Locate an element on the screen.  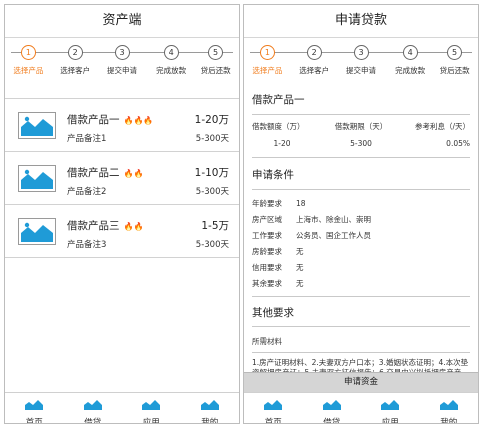
condition-key: 其余要求 is located at coordinates (267, 283).